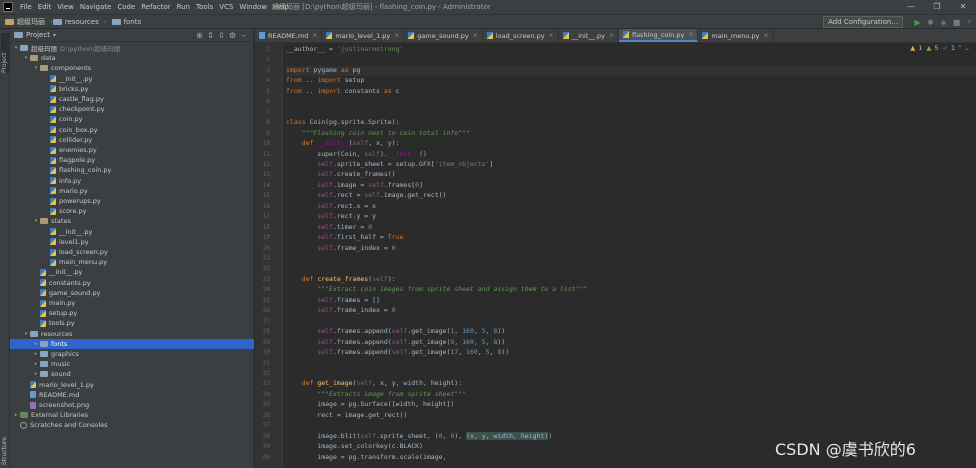 This screenshot has height=468, width=976. What do you see at coordinates (417, 383) in the screenshot?
I see `code-token: , x, y, width, height):` at bounding box center [417, 383].